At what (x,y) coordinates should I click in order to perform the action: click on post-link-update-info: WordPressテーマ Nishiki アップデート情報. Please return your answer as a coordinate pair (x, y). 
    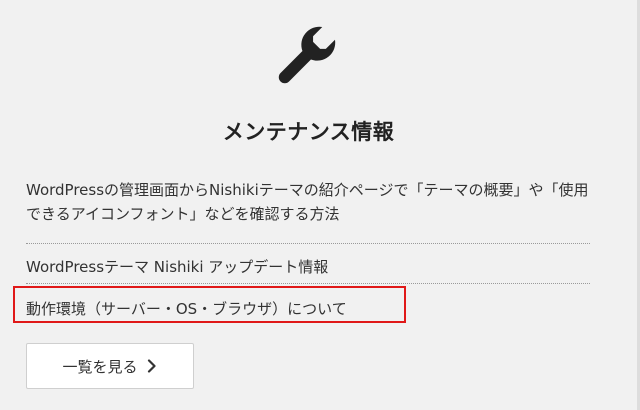
    Looking at the image, I should click on (308, 264).